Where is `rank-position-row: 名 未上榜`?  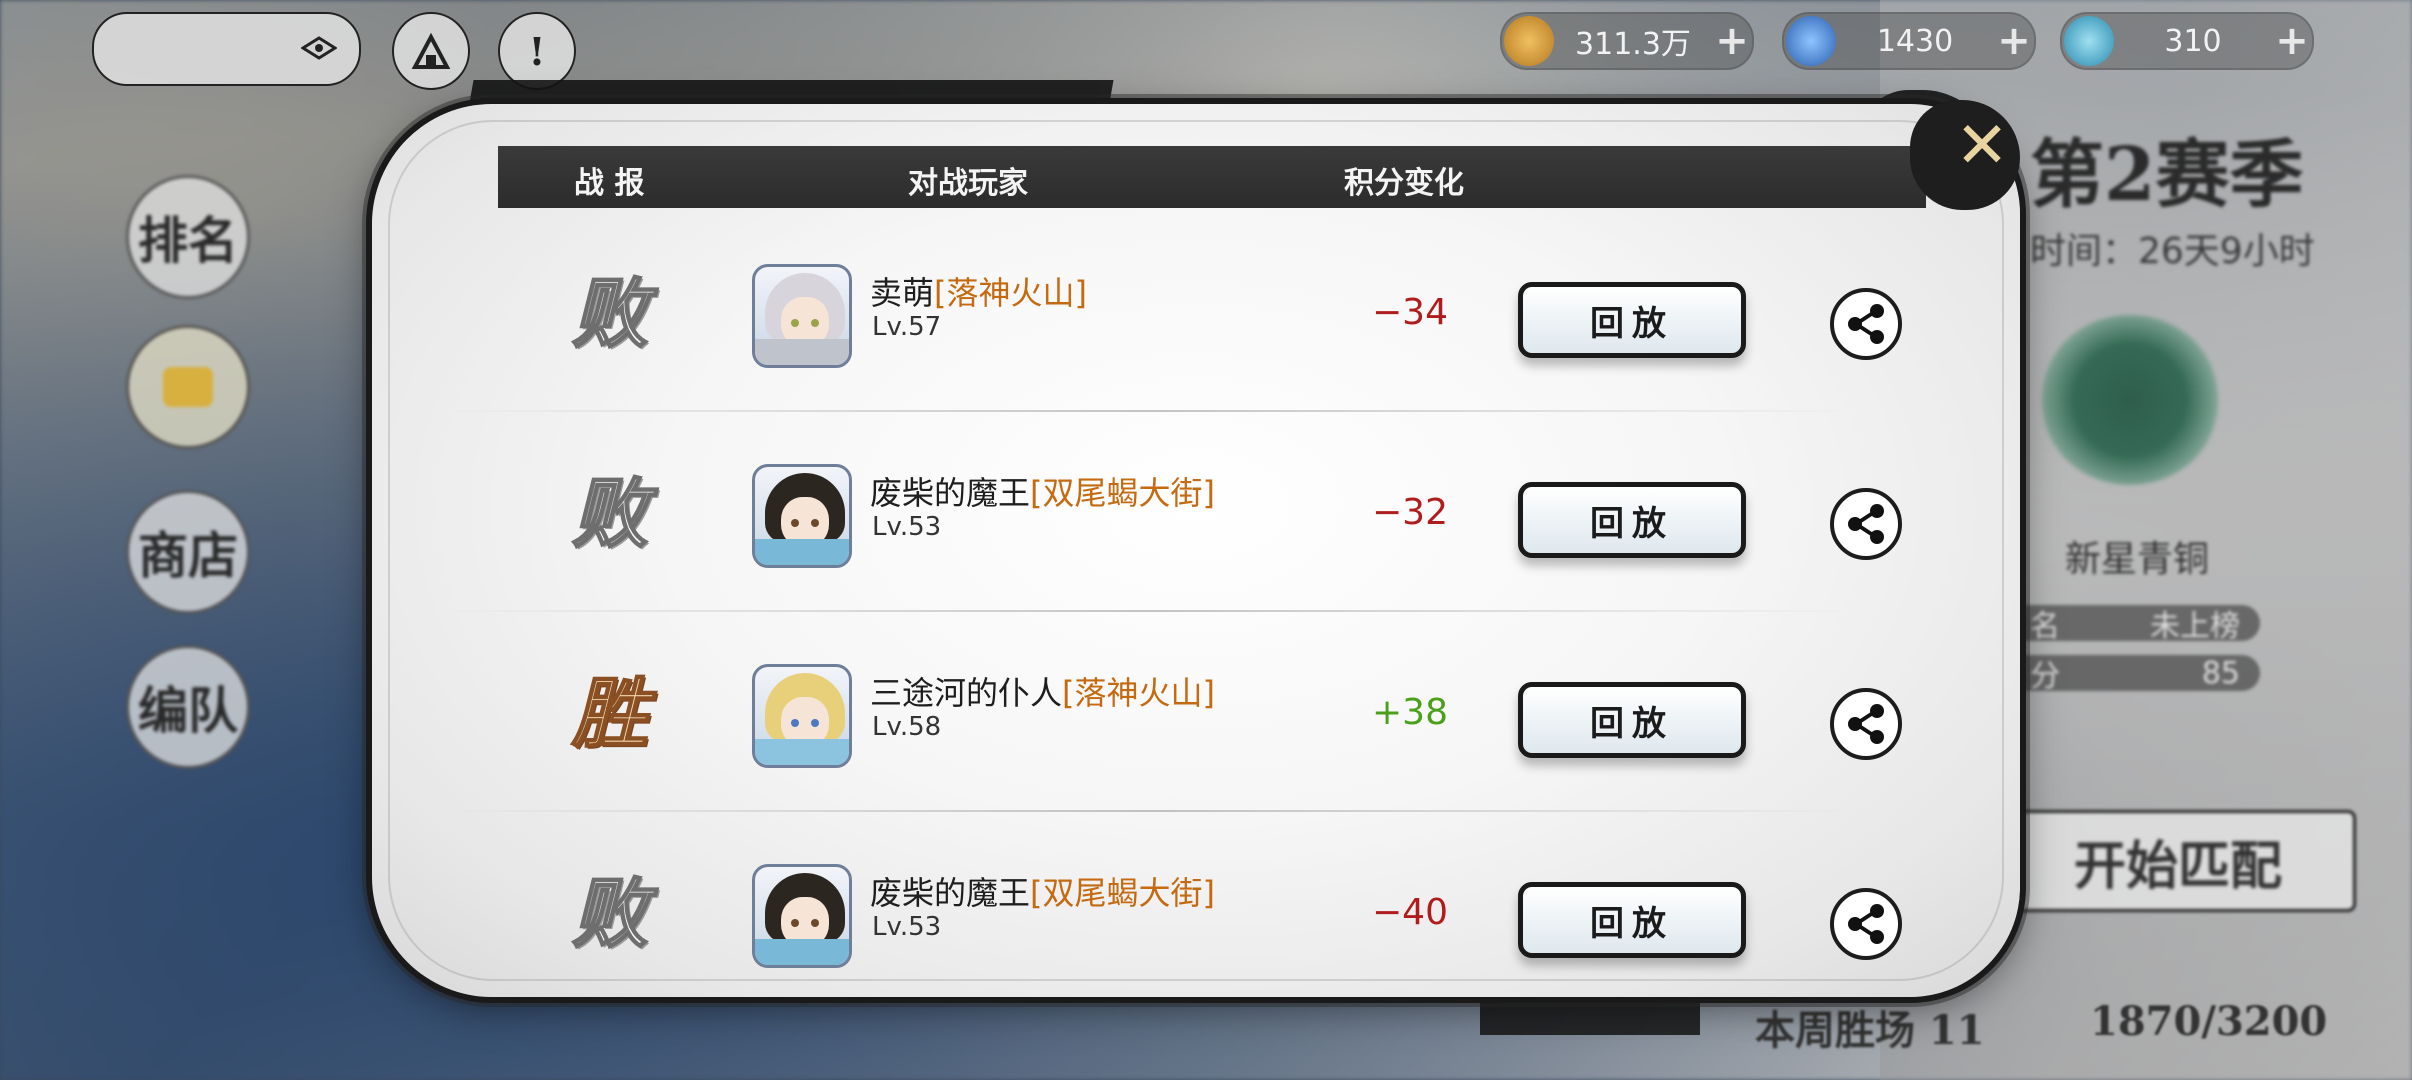 rank-position-row: 名 未上榜 is located at coordinates (2135, 624).